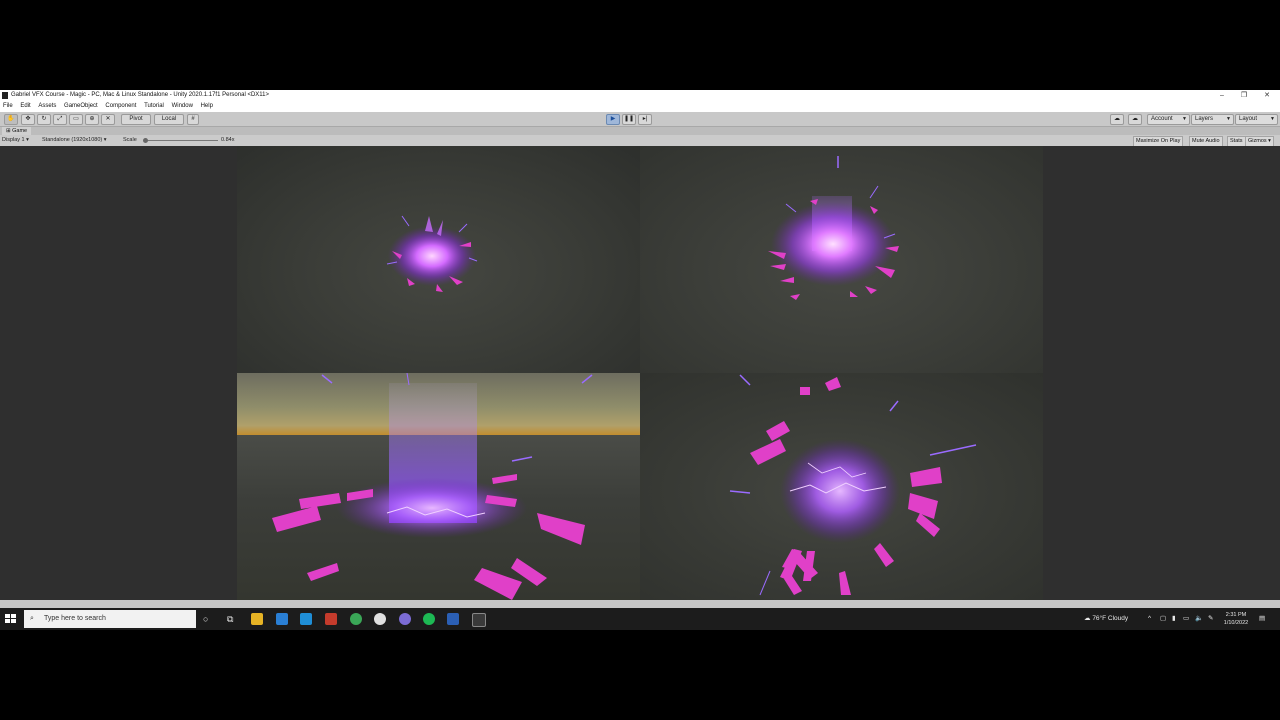 The height and width of the screenshot is (720, 1280). I want to click on network-icon: ▭, so click(1186, 619).